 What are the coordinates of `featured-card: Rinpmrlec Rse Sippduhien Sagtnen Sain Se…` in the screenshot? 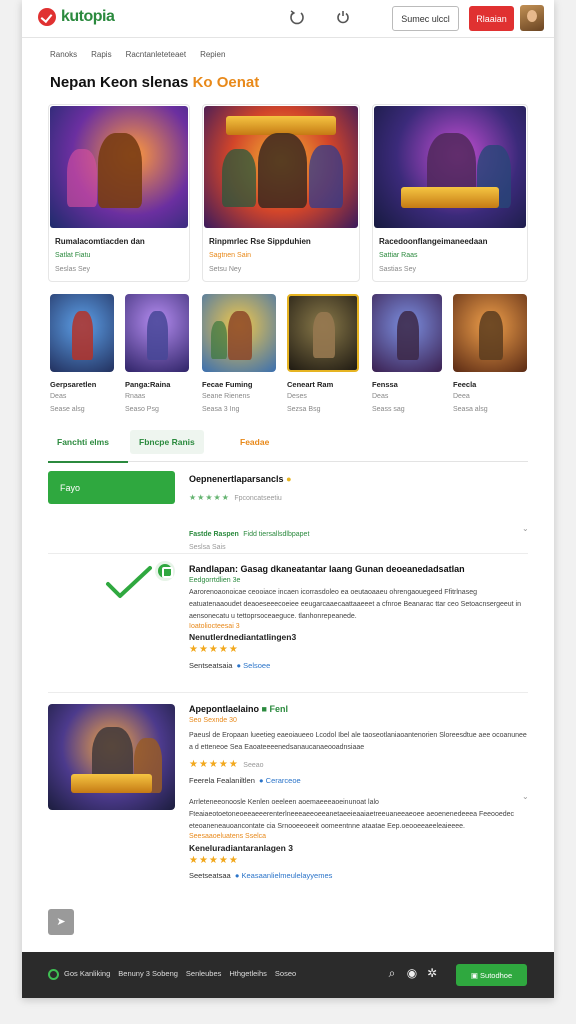 It's located at (281, 193).